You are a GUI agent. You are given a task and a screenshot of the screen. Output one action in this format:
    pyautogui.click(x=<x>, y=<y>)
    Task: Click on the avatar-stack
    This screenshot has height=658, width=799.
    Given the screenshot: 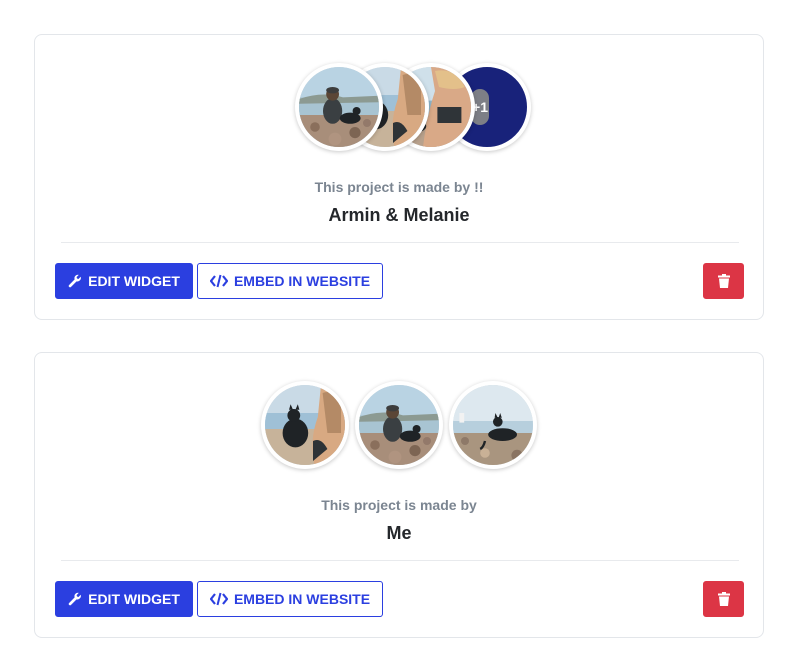 What is the action you would take?
    pyautogui.click(x=399, y=426)
    